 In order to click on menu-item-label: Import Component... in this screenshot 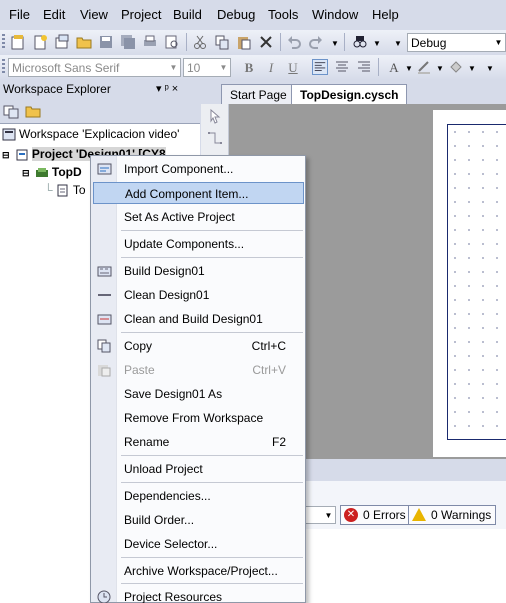, I will do `click(179, 169)`.